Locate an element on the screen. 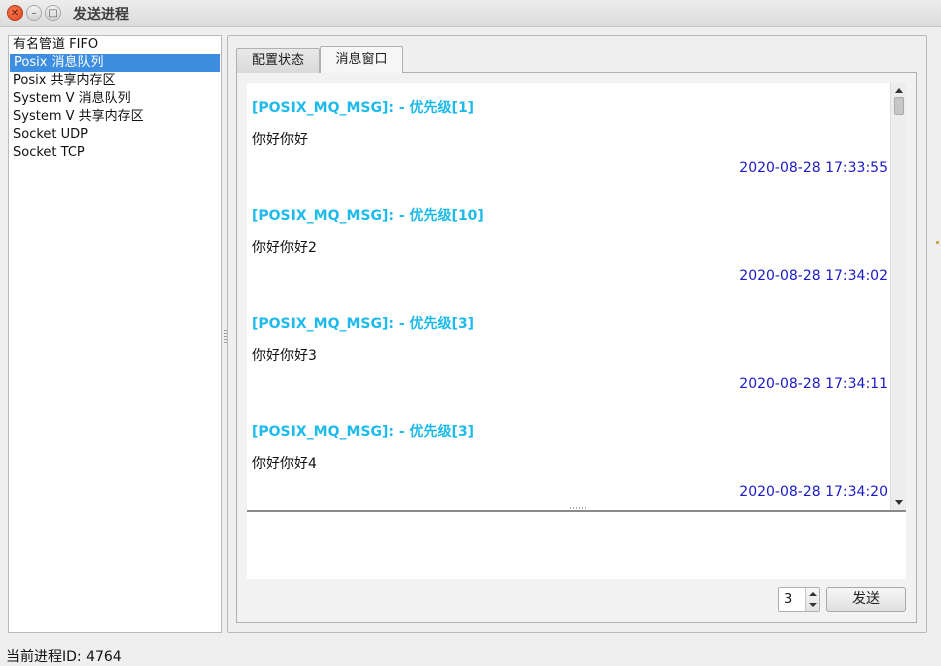 This screenshot has width=941, height=666. scroll-down-icon is located at coordinates (899, 502).